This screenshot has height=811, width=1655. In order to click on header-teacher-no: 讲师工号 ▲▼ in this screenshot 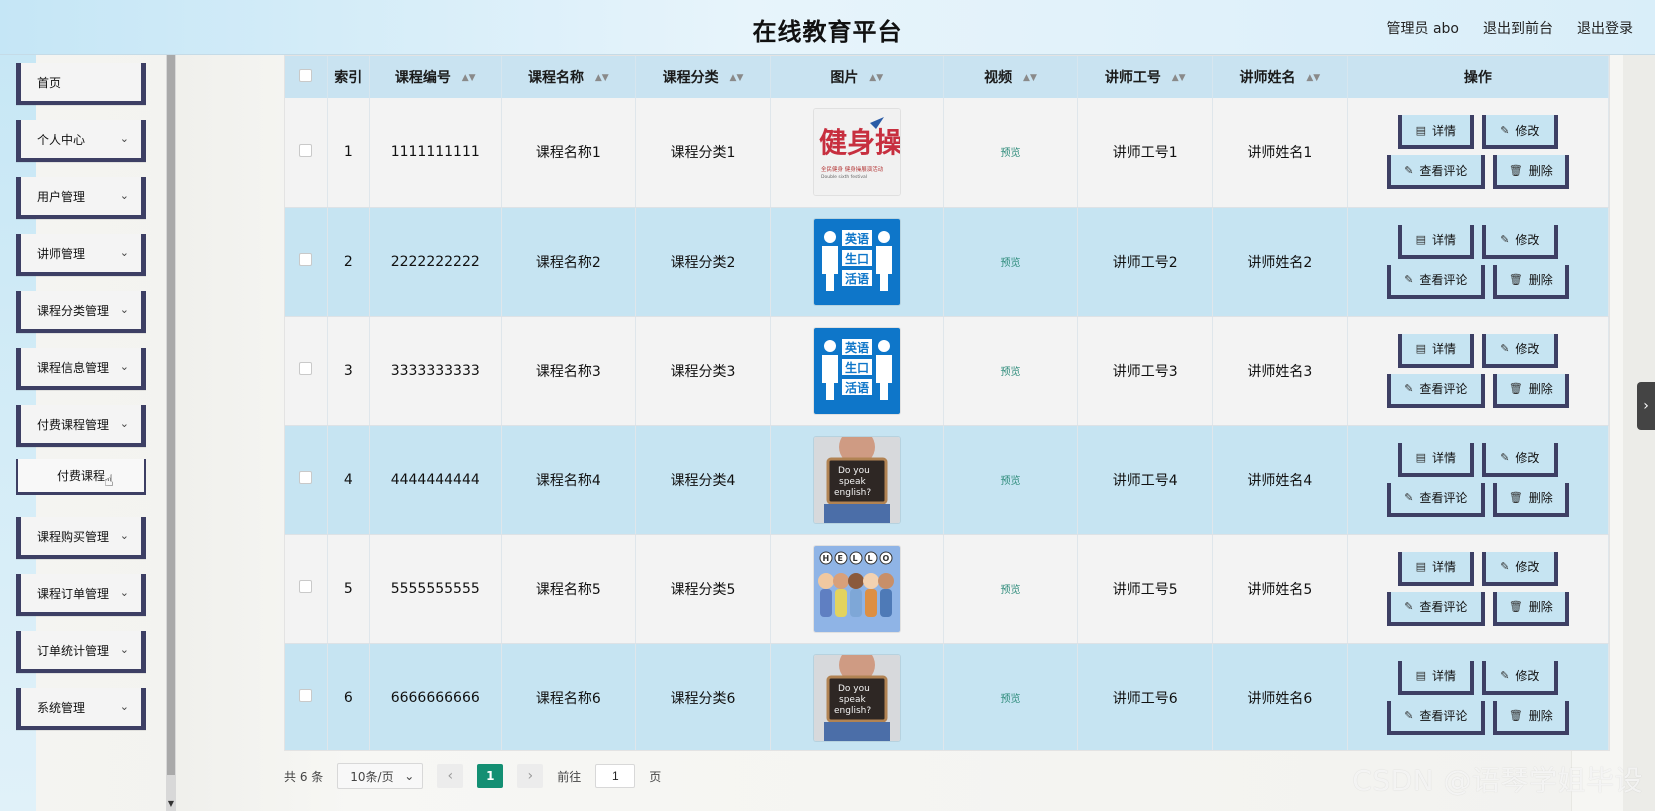, I will do `click(1145, 77)`.